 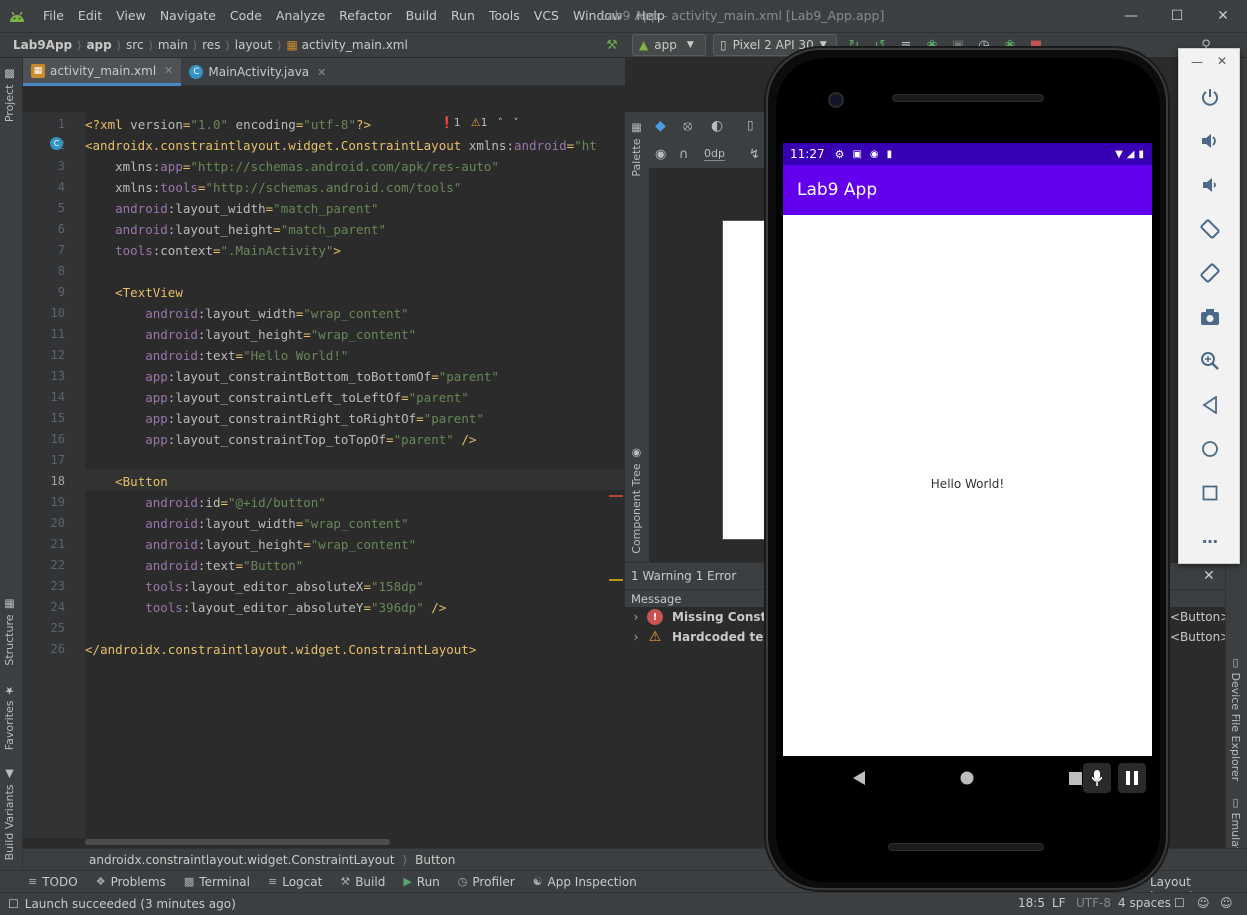 I want to click on code-line: <Button, so click(x=126, y=481).